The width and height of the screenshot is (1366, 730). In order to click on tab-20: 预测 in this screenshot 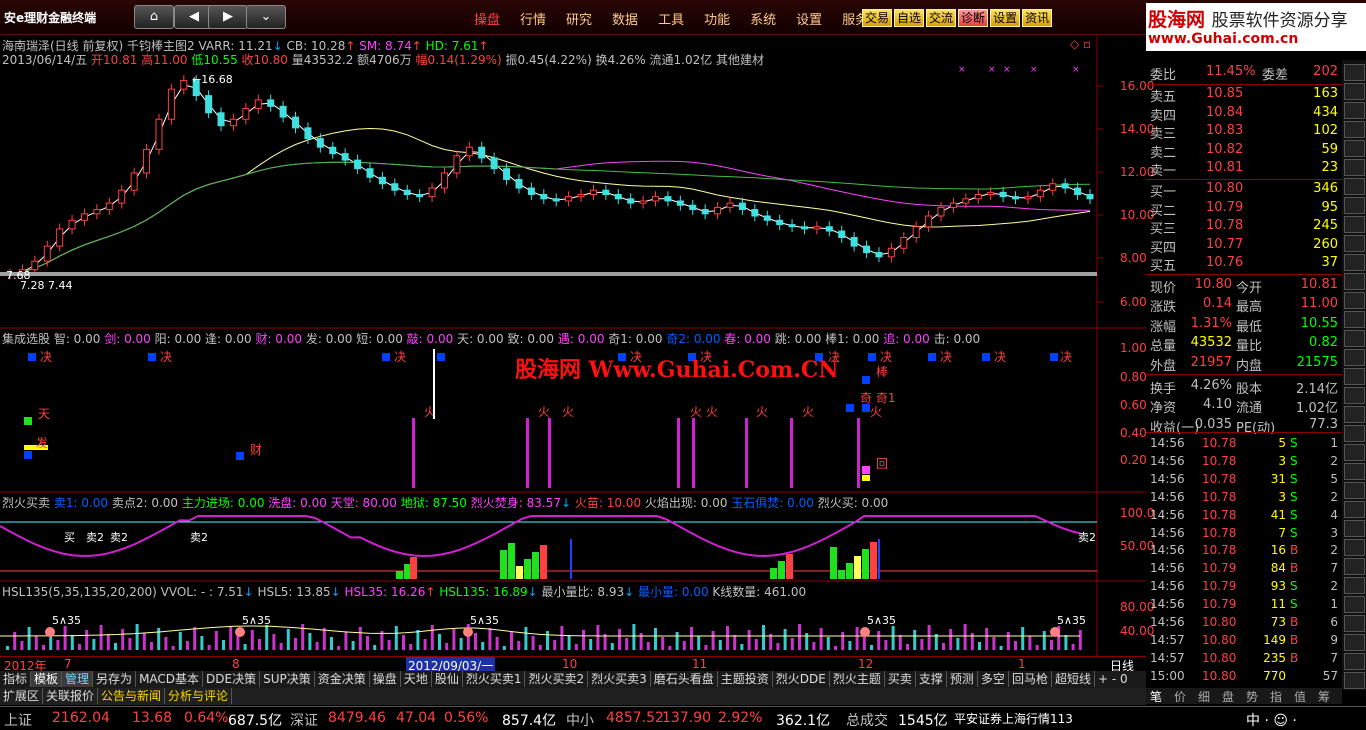, I will do `click(962, 679)`.